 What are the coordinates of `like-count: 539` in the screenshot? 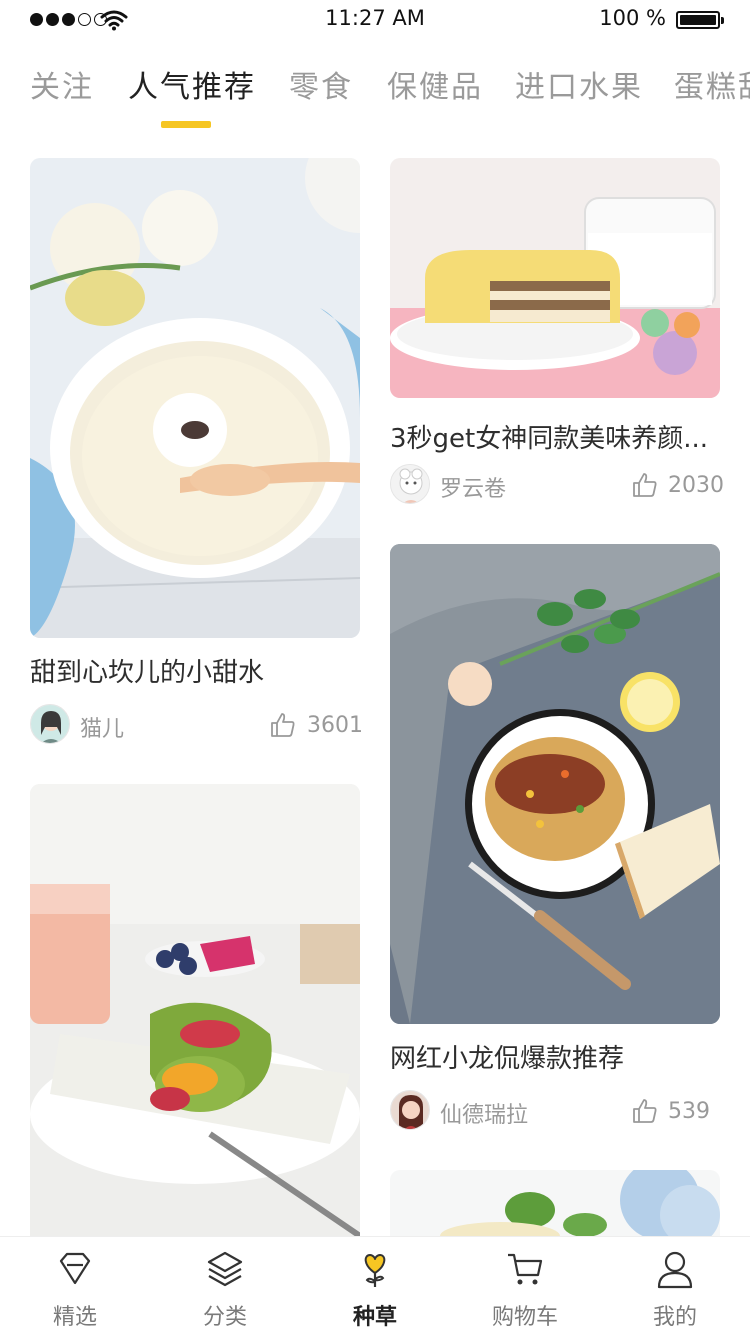 It's located at (689, 1111).